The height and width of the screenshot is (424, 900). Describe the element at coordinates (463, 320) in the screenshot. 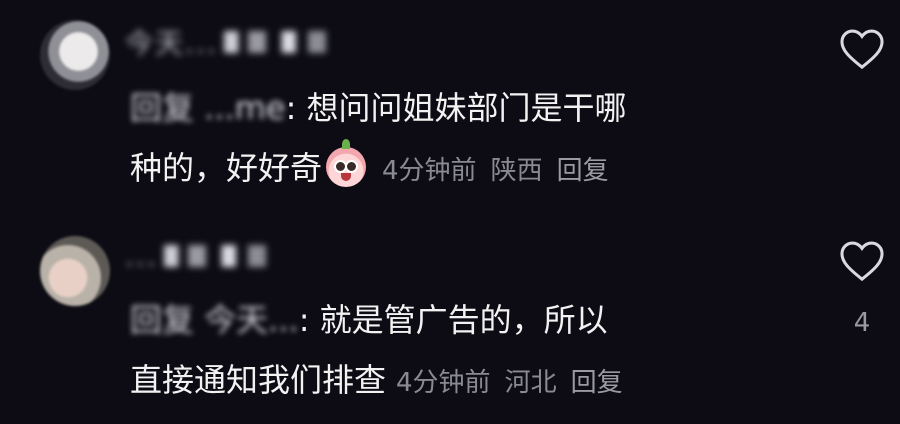

I see `comment-text-line1: 就是管广告的，所以` at that location.